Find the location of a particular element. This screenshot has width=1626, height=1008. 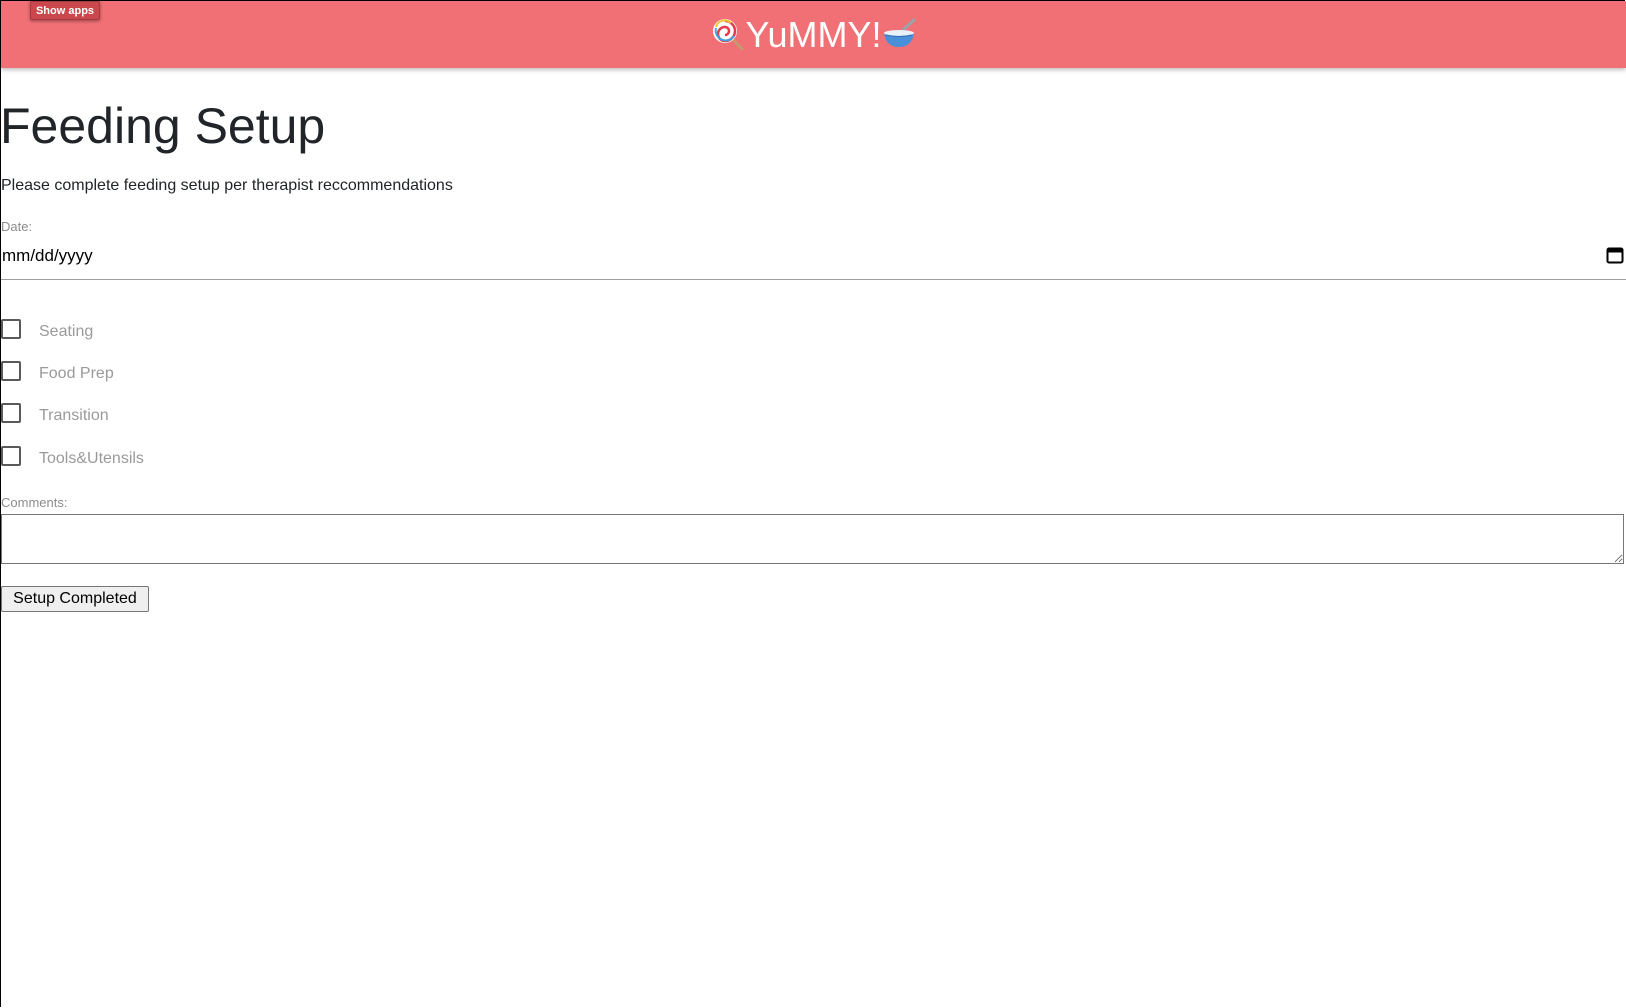

app-header: YuMMY! is located at coordinates (813, 34).